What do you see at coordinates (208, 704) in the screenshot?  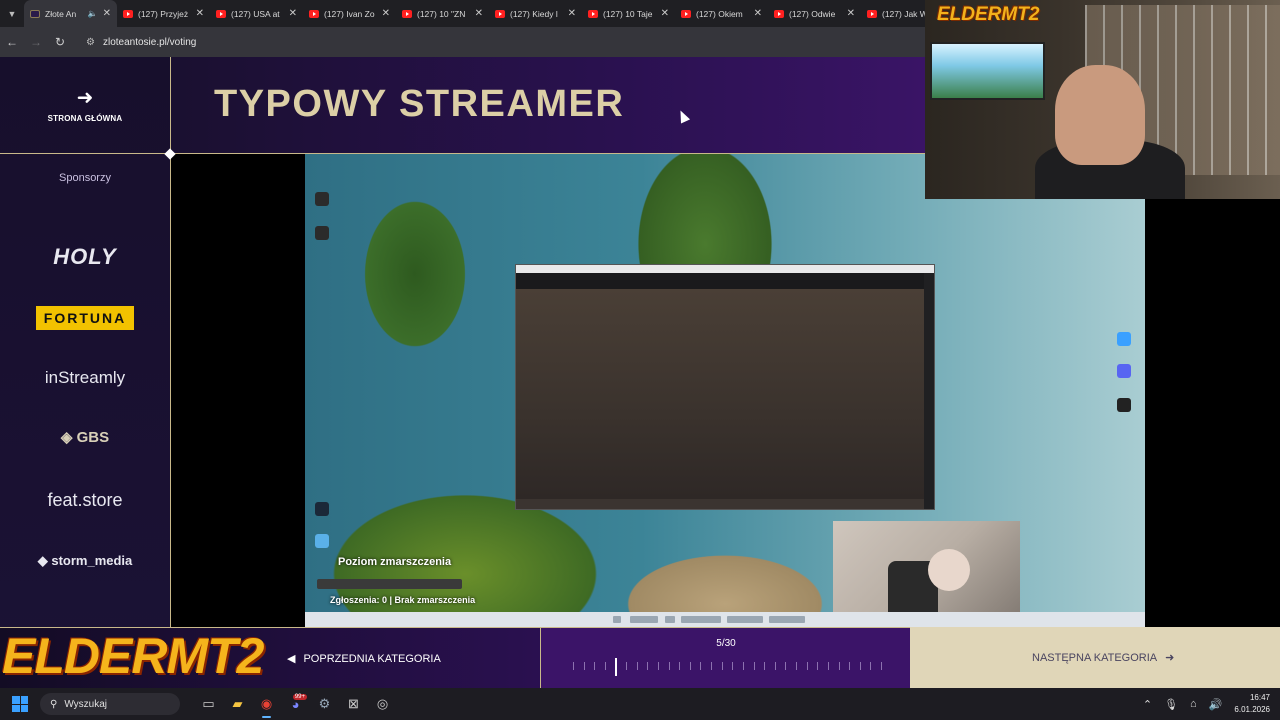 I see `task-view-icon: ▭` at bounding box center [208, 704].